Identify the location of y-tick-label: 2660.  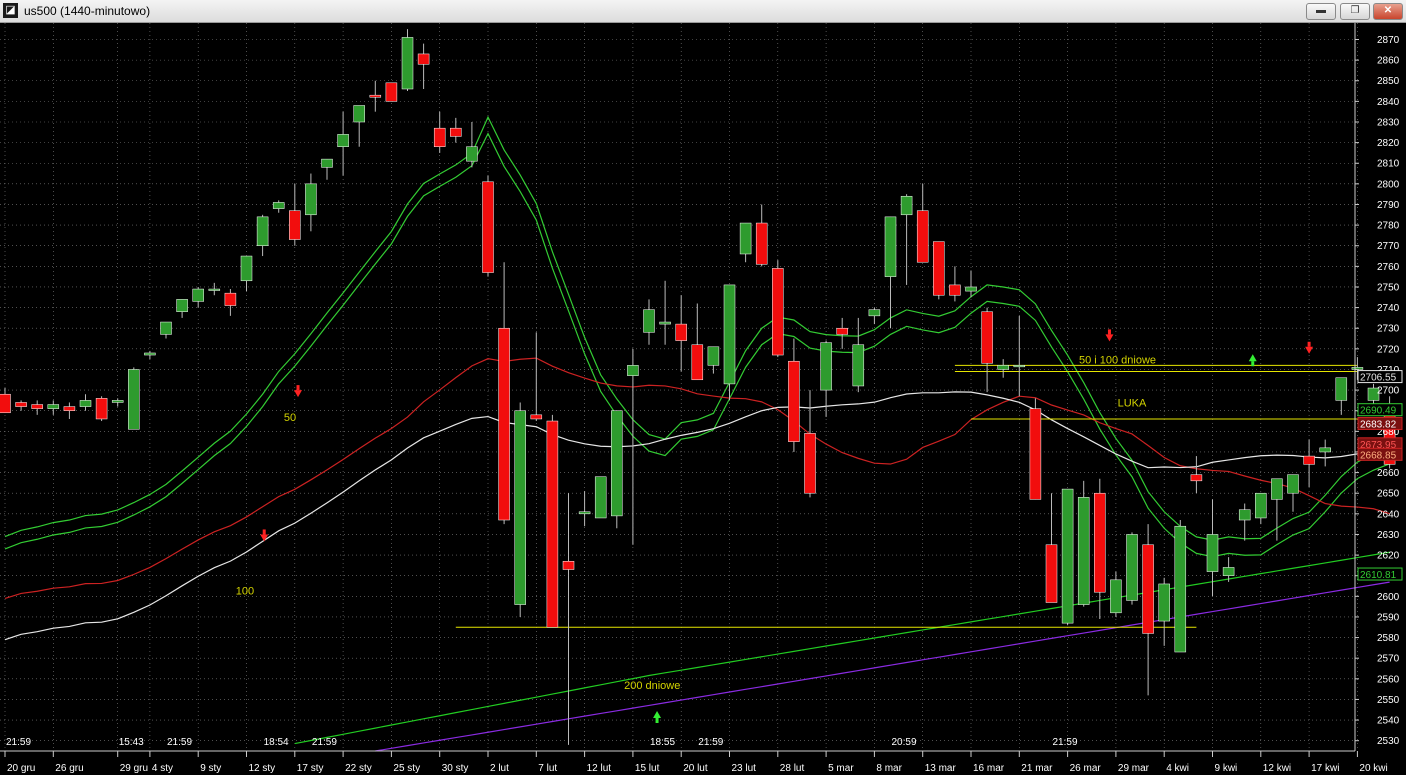
(1388, 473).